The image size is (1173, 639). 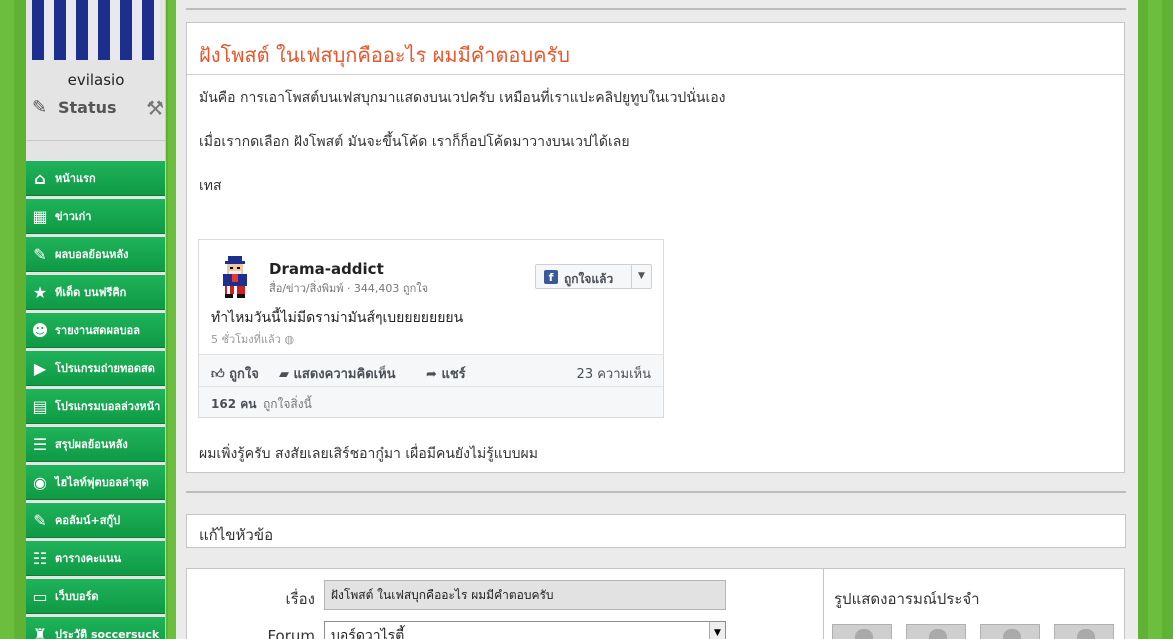 I want to click on likes-text: ถูกใจสิ่งนี้, so click(x=287, y=404).